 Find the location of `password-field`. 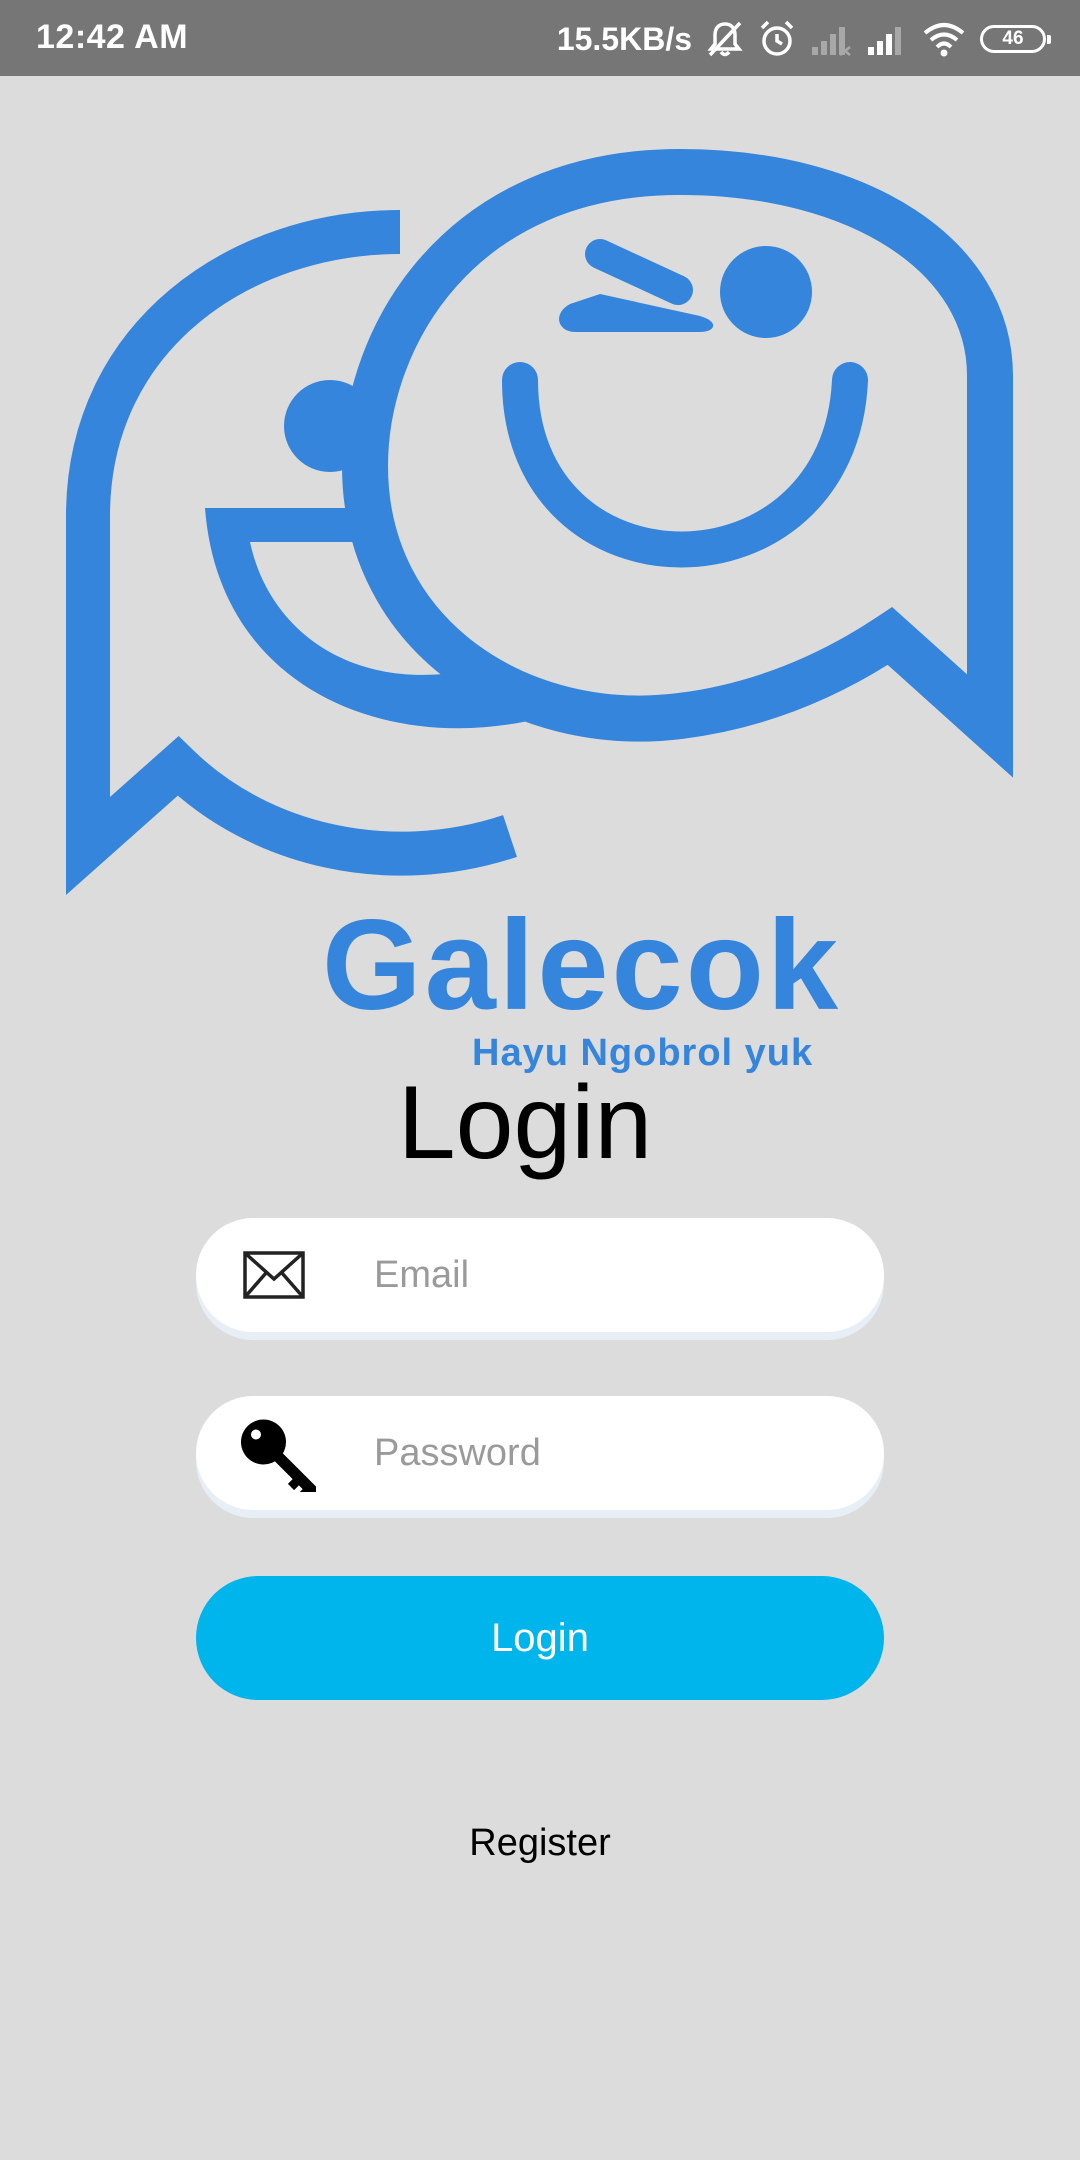

password-field is located at coordinates (540, 1453).